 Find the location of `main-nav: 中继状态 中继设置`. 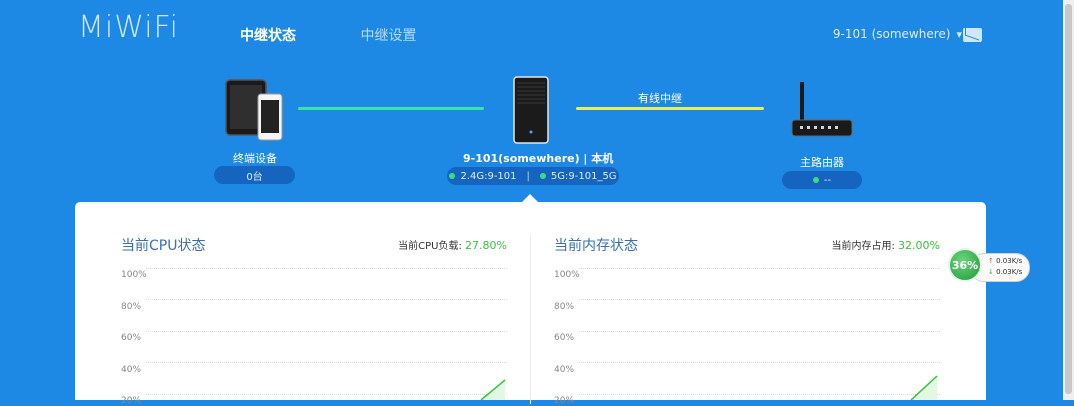

main-nav: 中继状态 中继设置 is located at coordinates (358, 35).